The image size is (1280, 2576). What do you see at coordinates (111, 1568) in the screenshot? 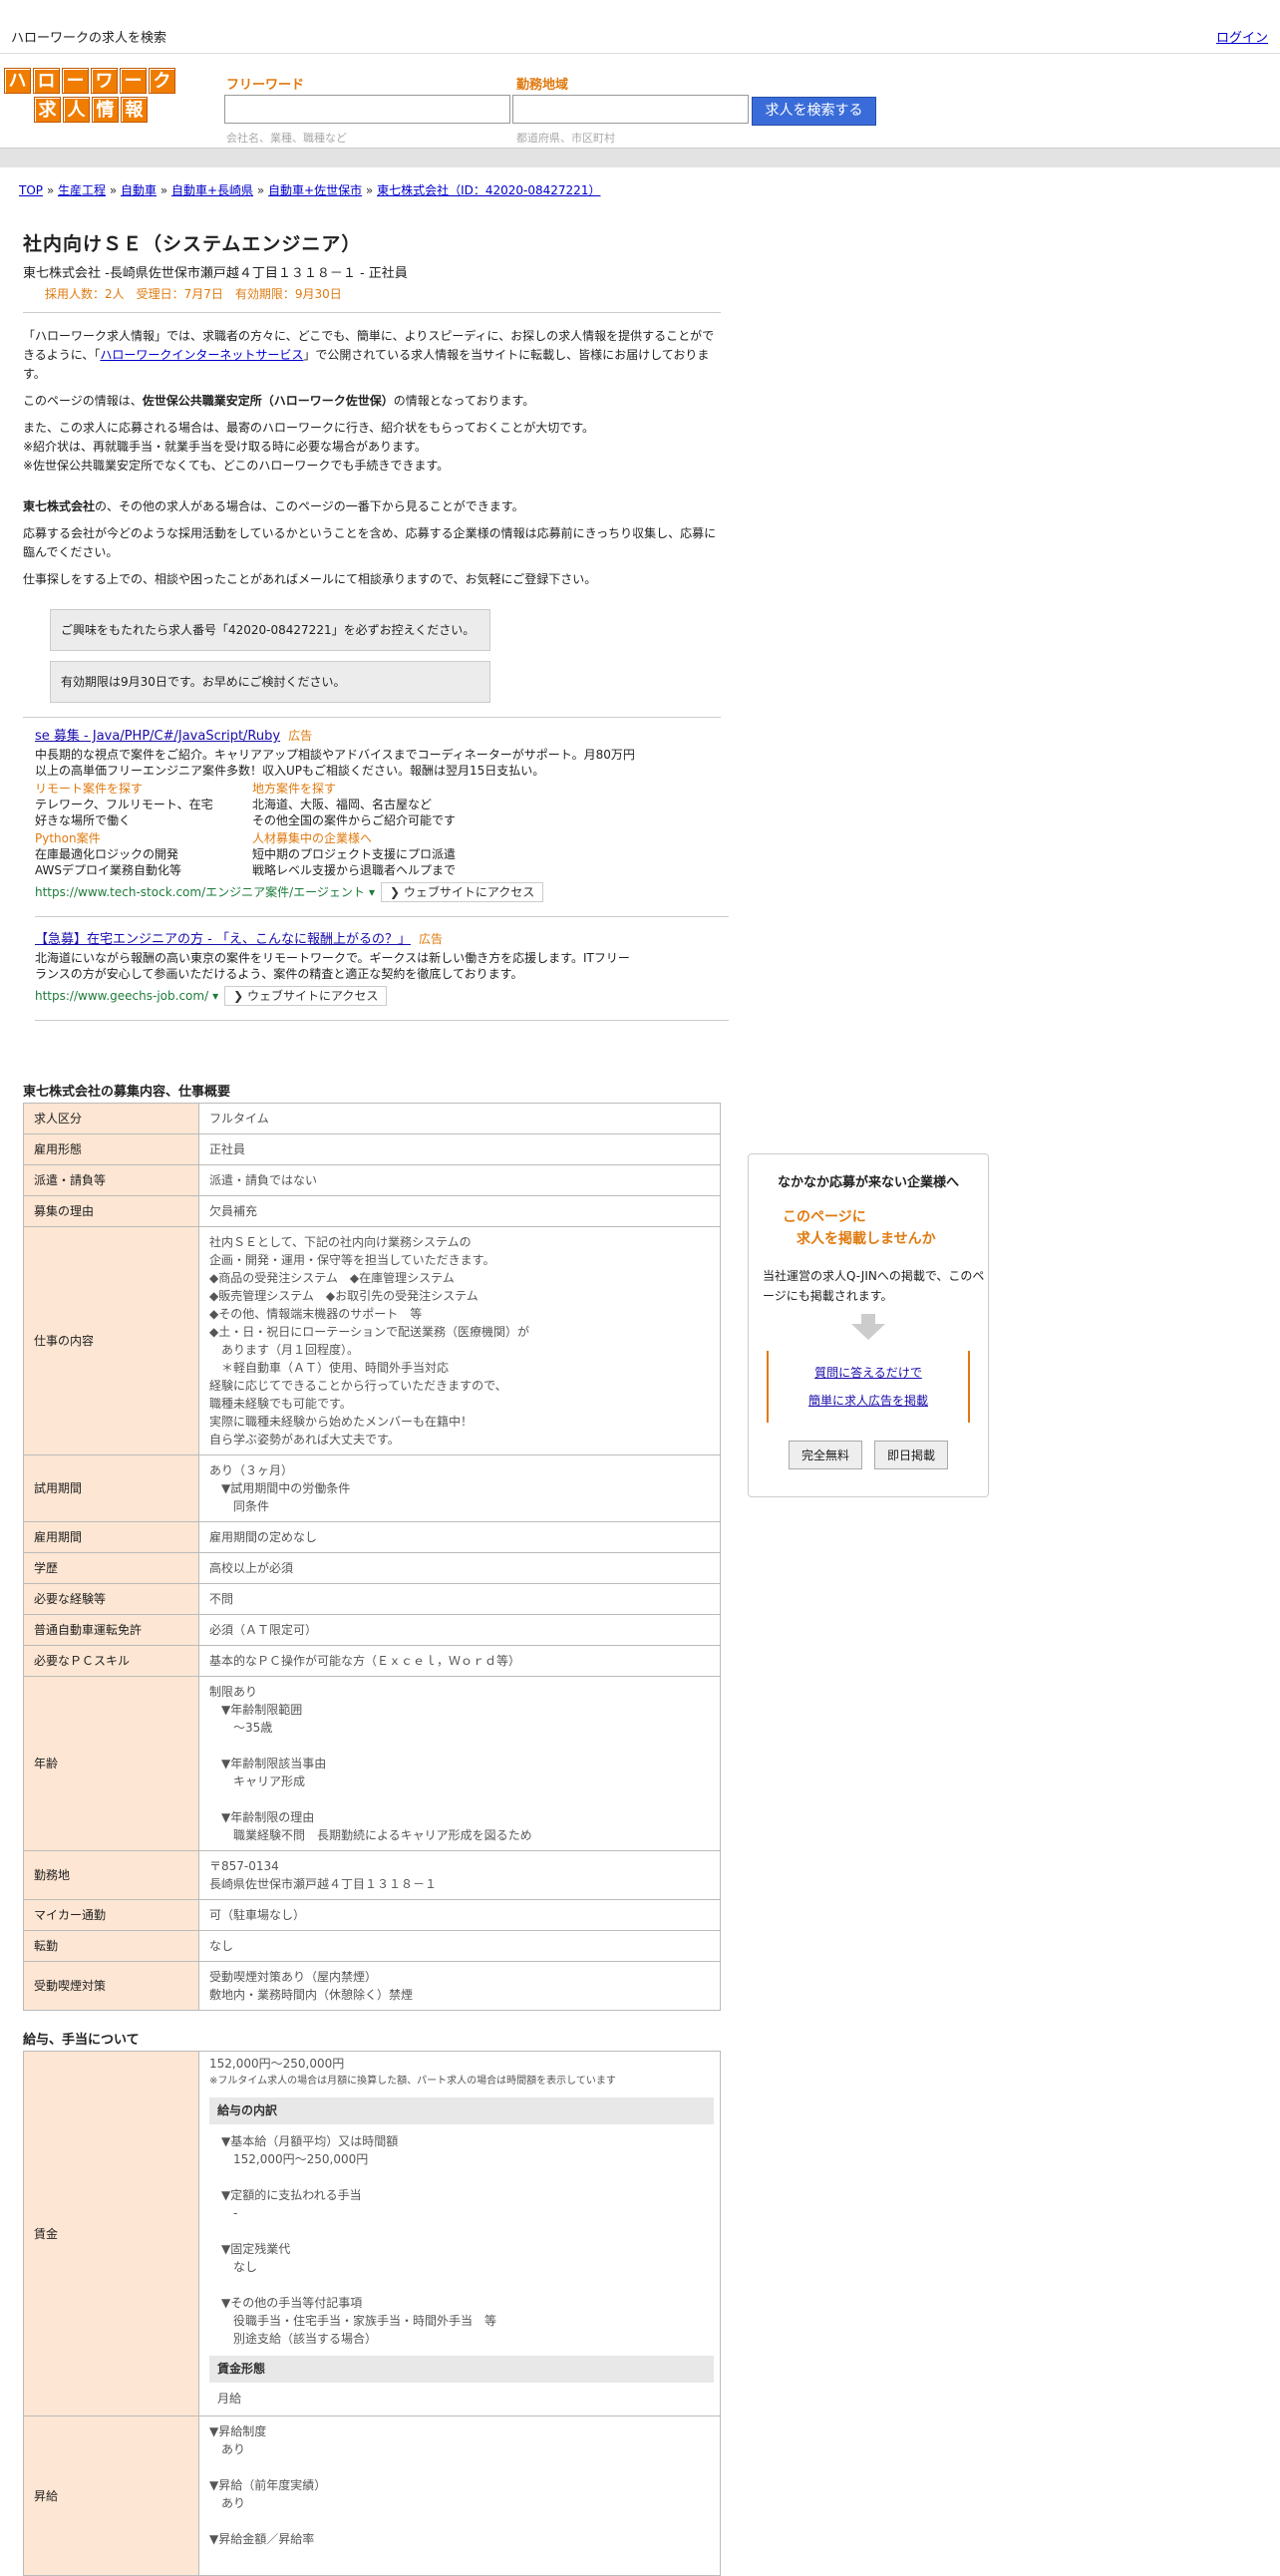
I see `row-label: 学歴` at bounding box center [111, 1568].